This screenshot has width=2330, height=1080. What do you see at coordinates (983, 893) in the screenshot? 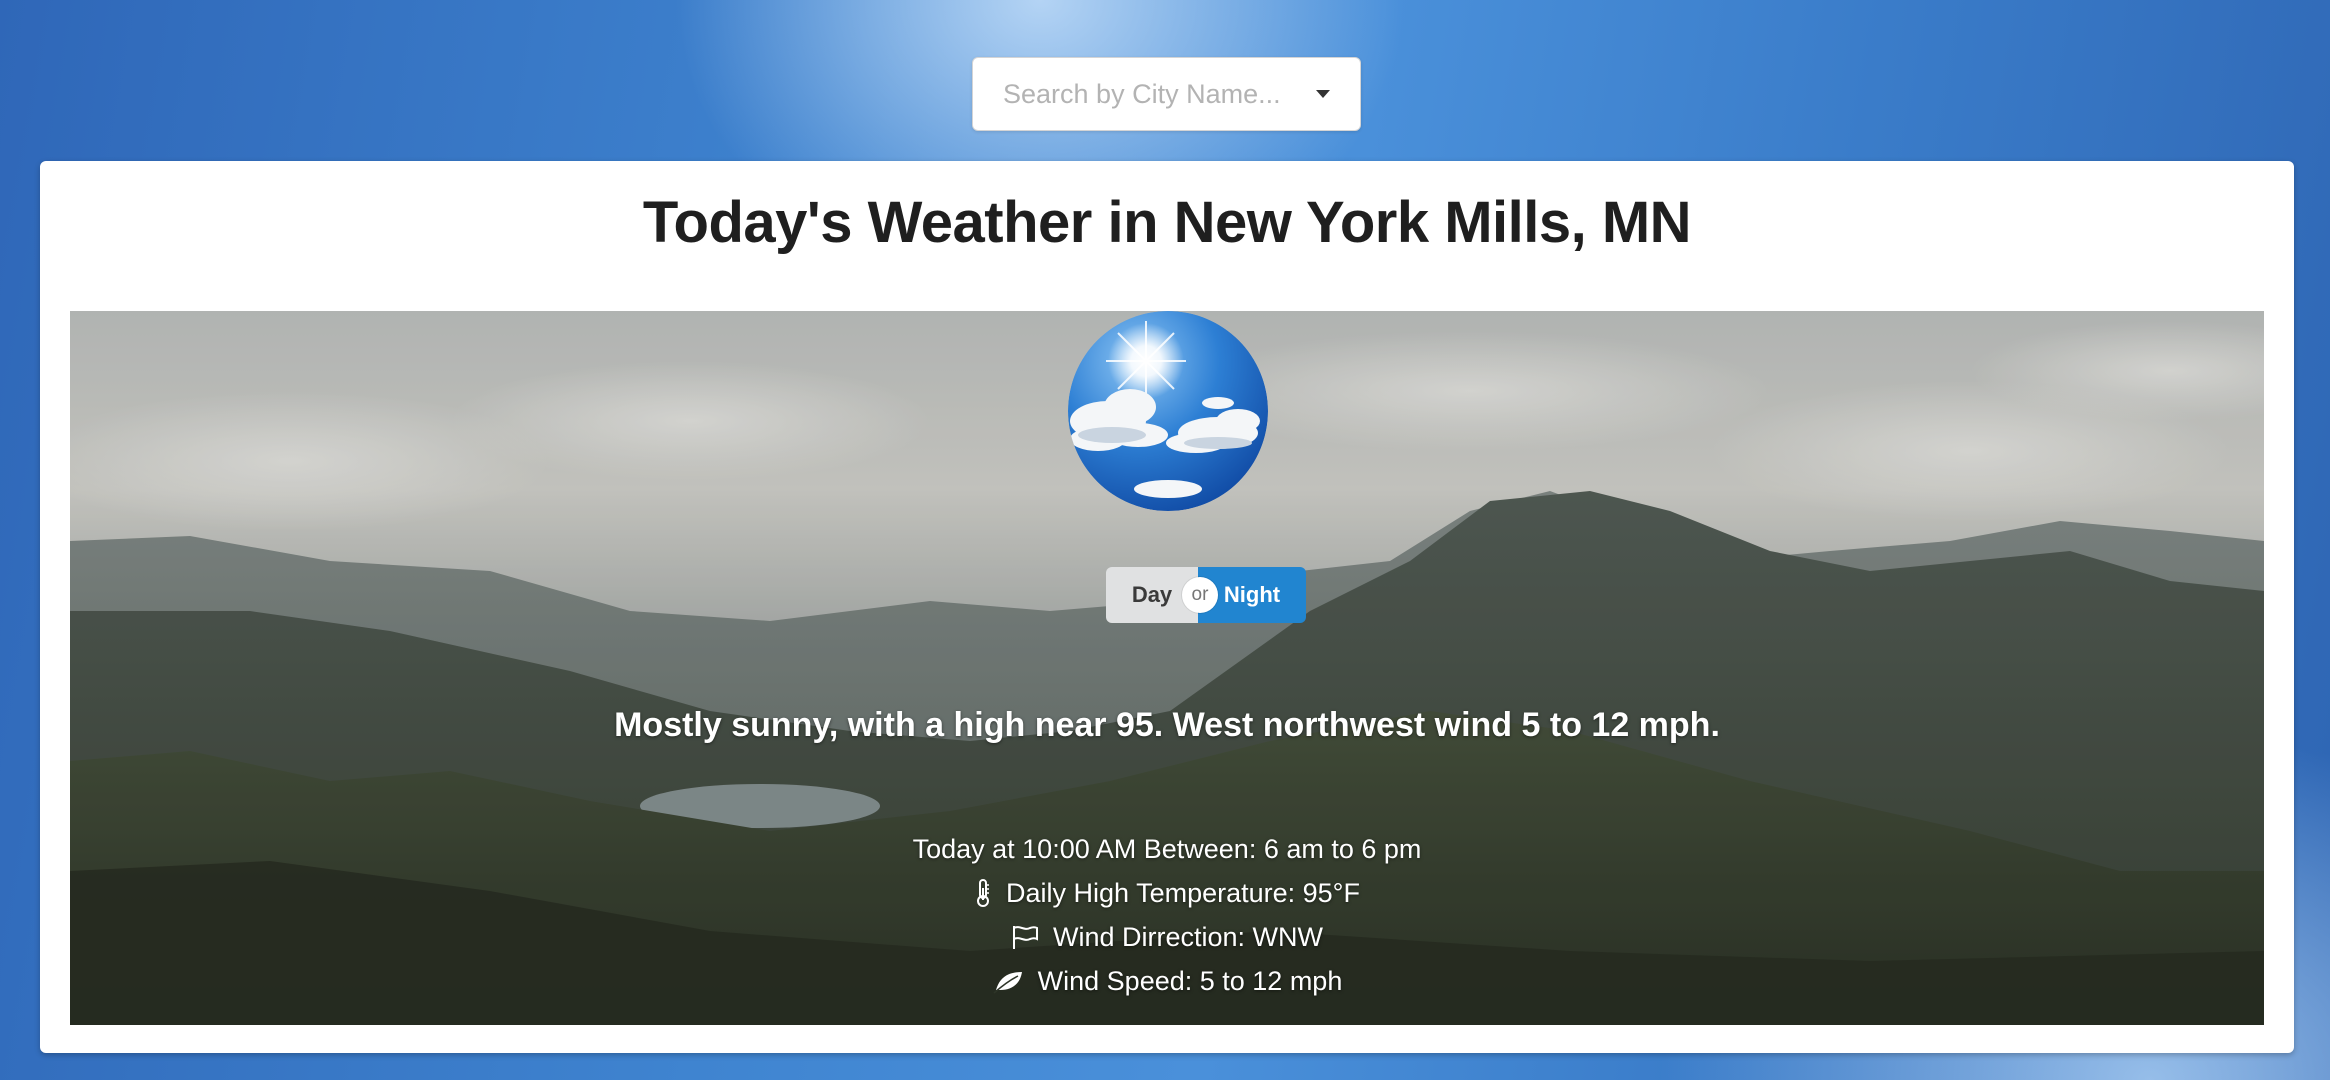
I see `thermometer-icon` at bounding box center [983, 893].